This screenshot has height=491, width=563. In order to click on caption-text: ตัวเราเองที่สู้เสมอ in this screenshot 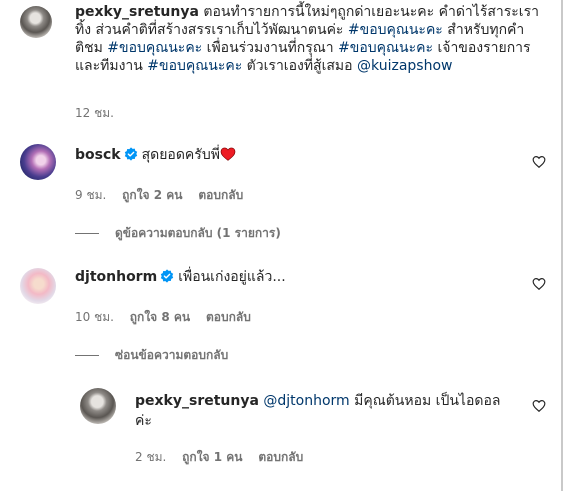, I will do `click(300, 66)`.